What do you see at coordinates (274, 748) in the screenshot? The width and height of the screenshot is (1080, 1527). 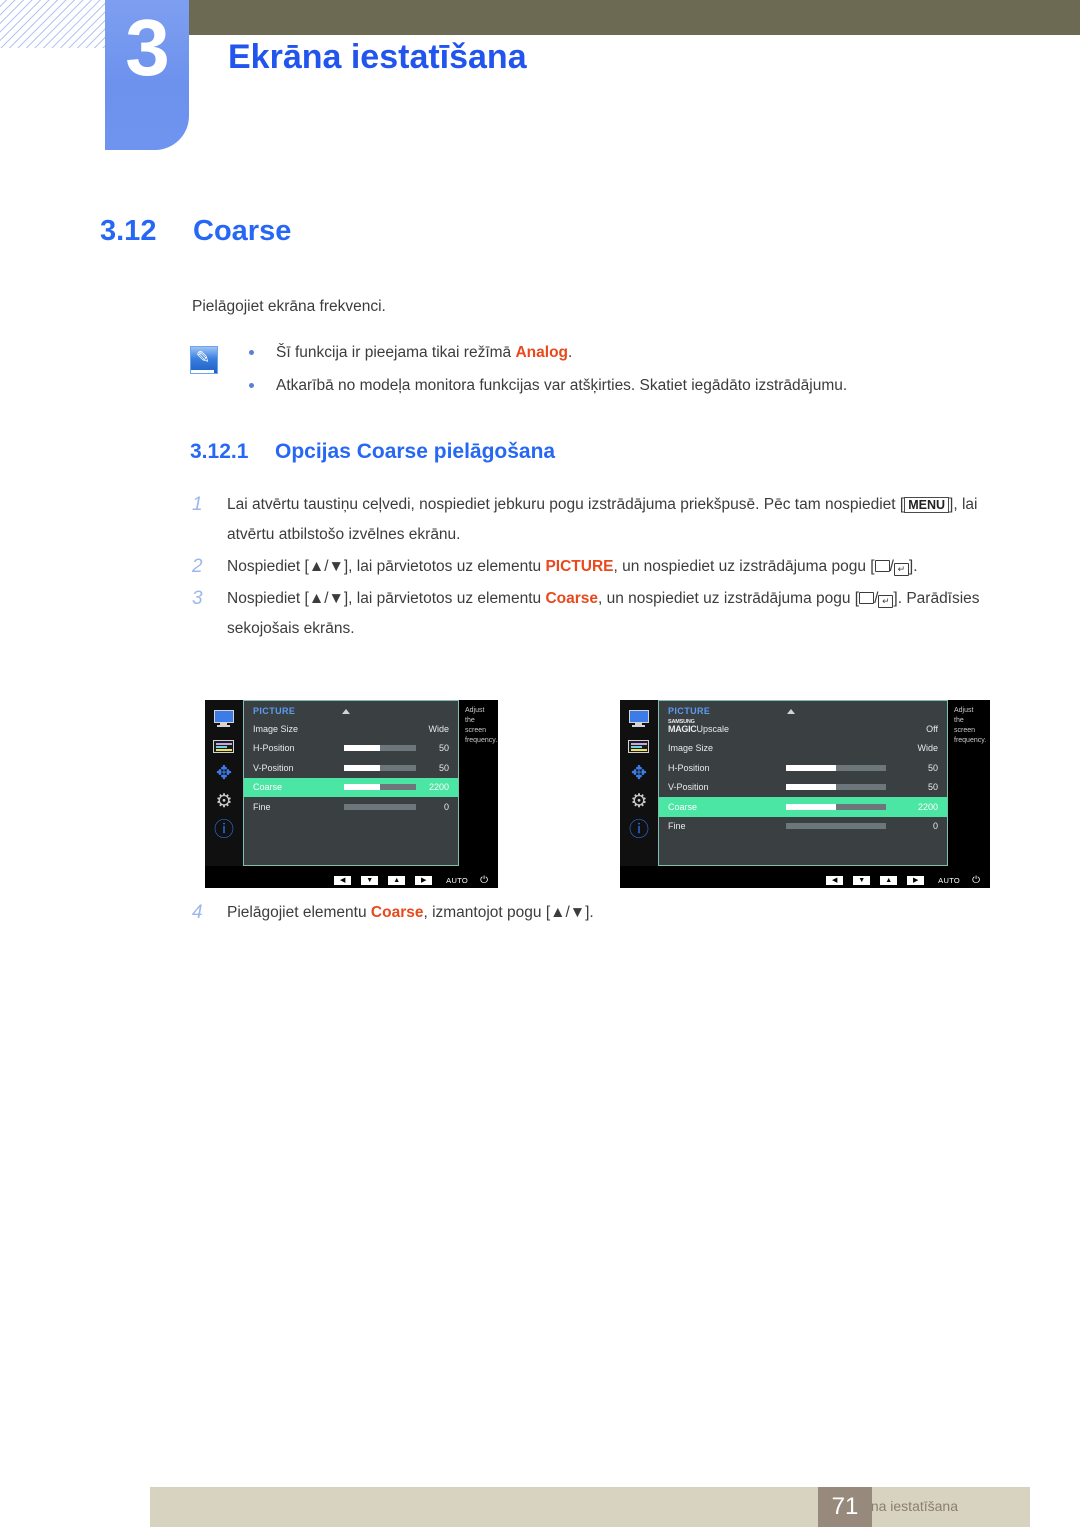 I see `osd-row-label: H-Position` at bounding box center [274, 748].